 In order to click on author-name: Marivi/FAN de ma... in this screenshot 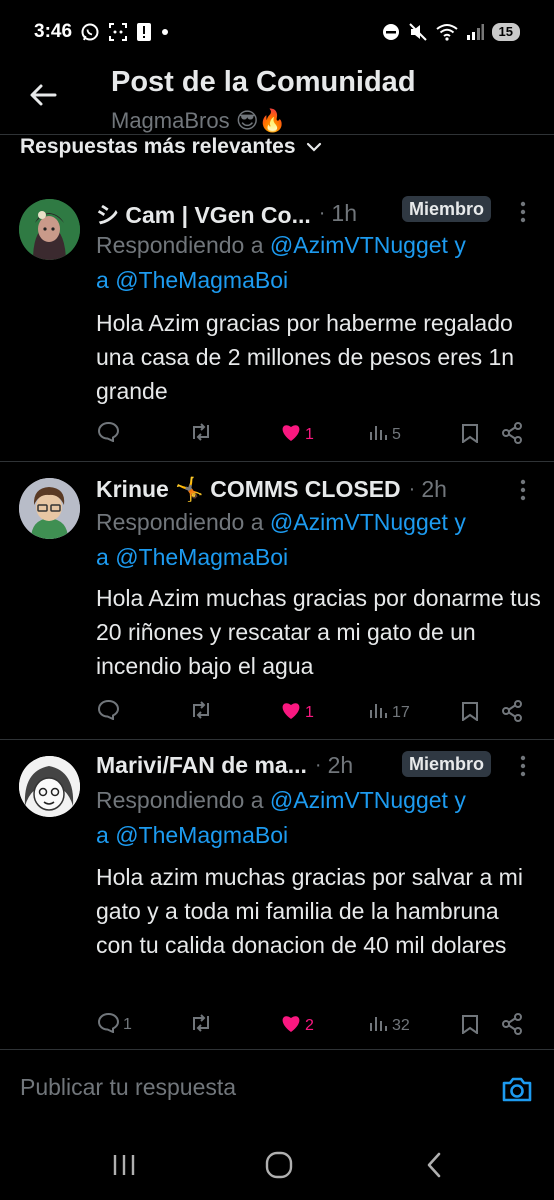, I will do `click(201, 765)`.